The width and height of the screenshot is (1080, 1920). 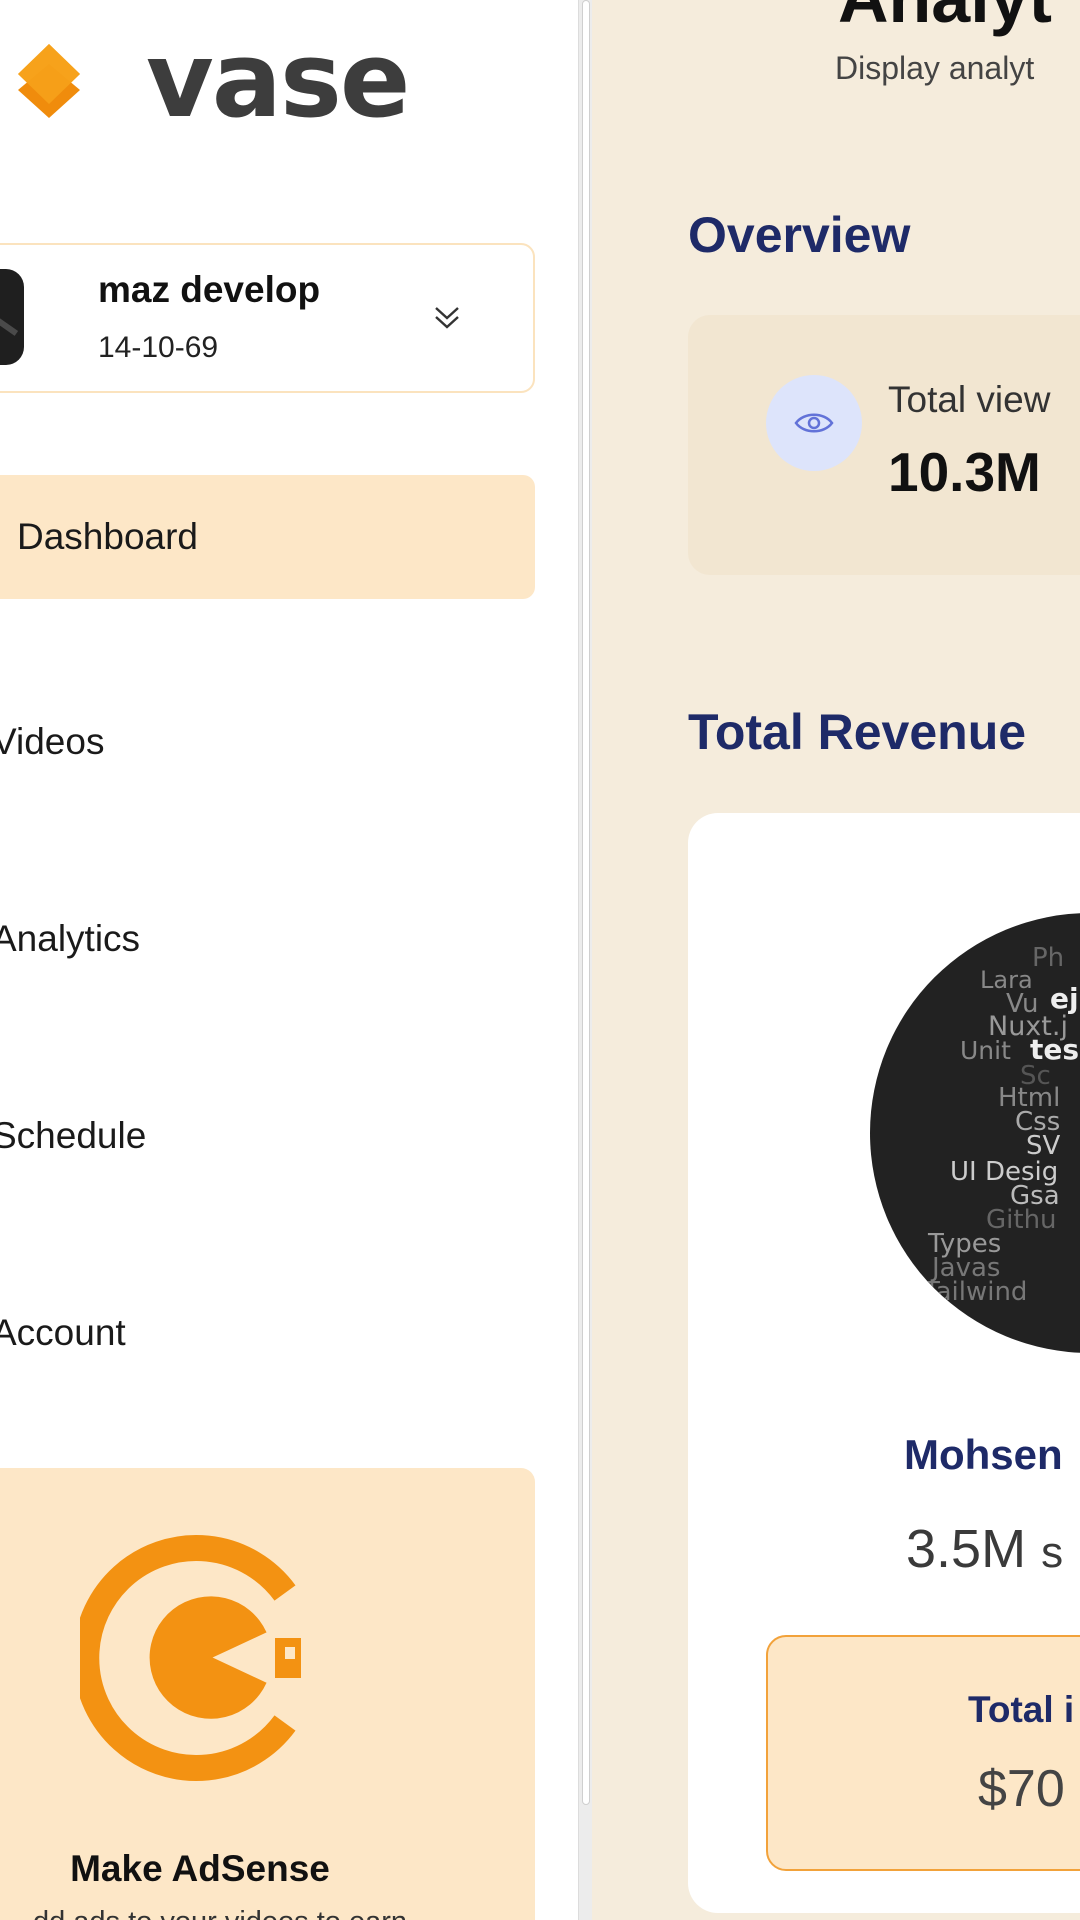 I want to click on total-income-value: $70, so click(x=1021, y=1789).